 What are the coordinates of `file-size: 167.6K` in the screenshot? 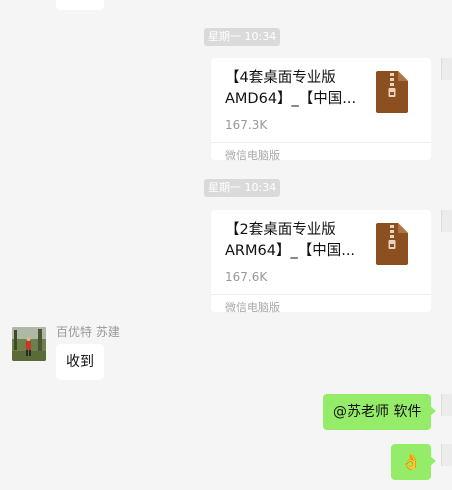 It's located at (246, 277).